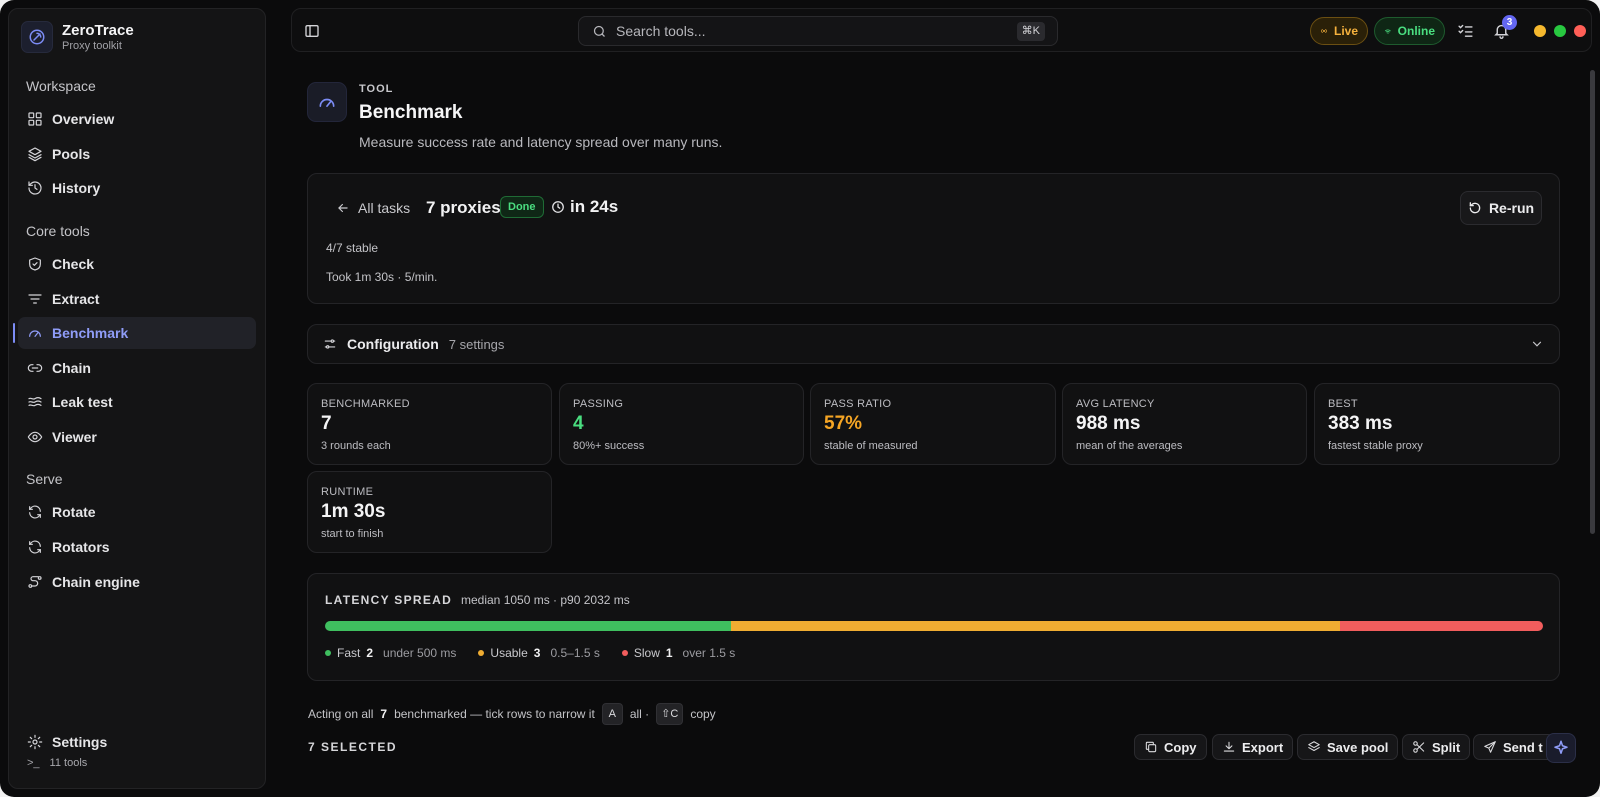 This screenshot has height=797, width=1600. Describe the element at coordinates (1115, 404) in the screenshot. I see `stat-label: AVG LATENCY` at that location.